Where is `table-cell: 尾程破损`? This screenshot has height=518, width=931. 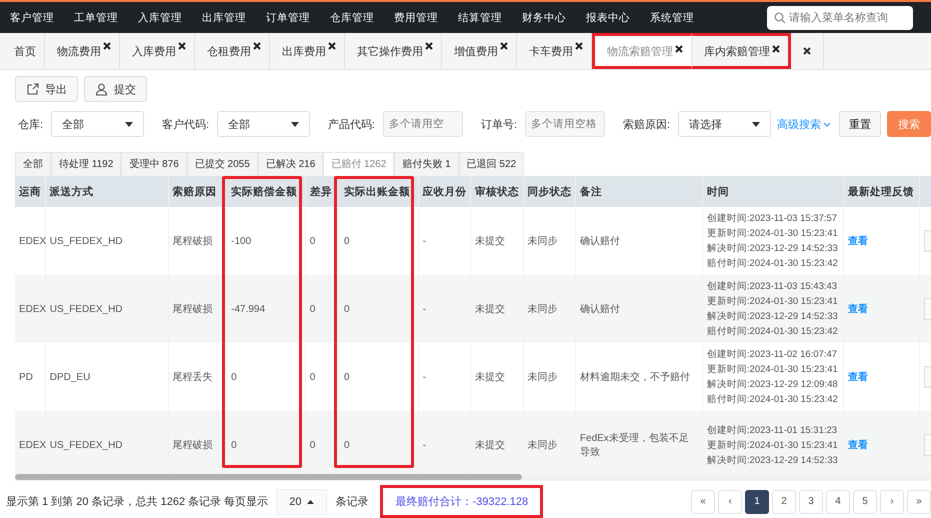
table-cell: 尾程破损 is located at coordinates (195, 309).